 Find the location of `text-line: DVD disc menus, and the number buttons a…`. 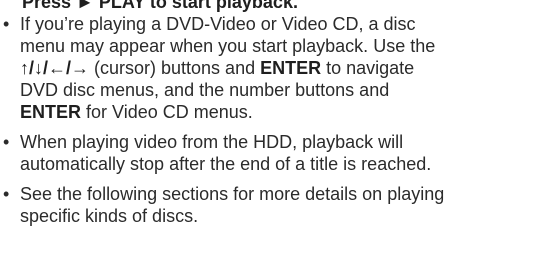

text-line: DVD disc menus, and the number buttons a… is located at coordinates (205, 90).